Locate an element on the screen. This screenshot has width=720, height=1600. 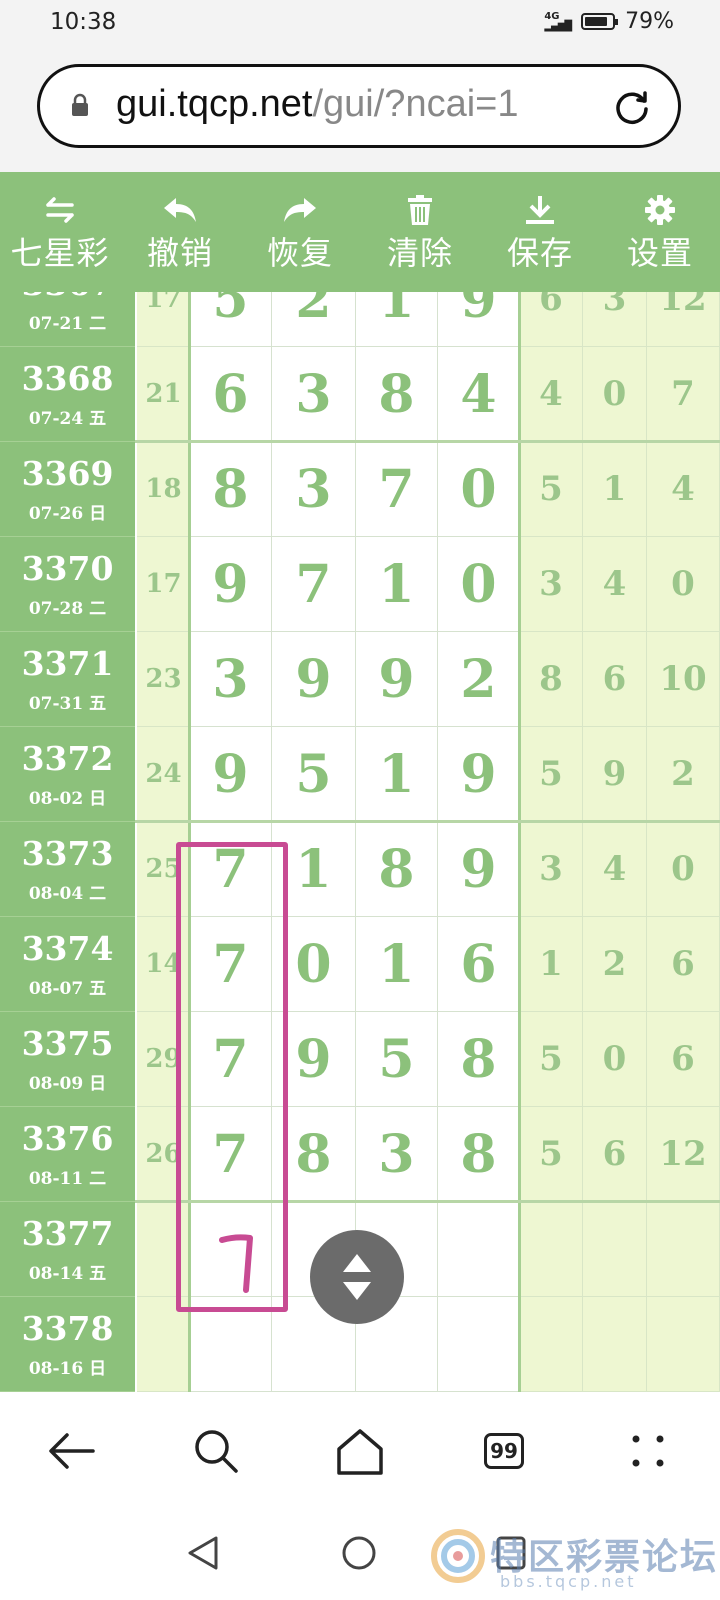
menu-button is located at coordinates (648, 1451).